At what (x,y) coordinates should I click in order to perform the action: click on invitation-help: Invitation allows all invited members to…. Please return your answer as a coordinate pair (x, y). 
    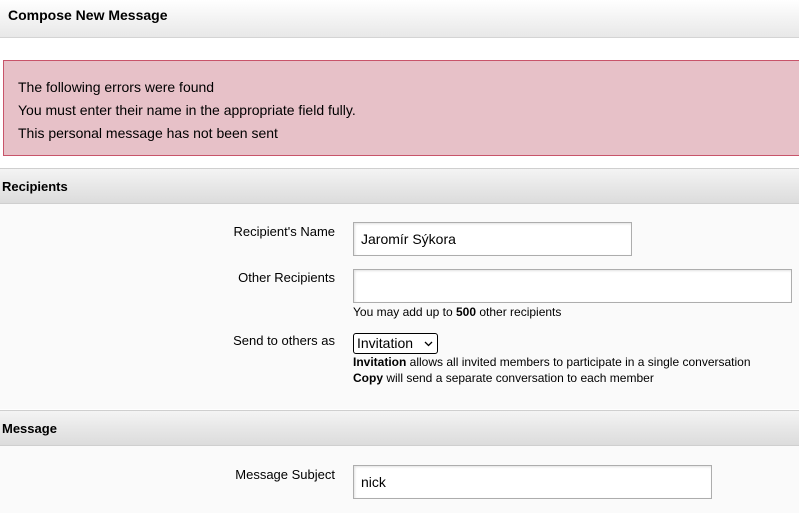
    Looking at the image, I should click on (552, 362).